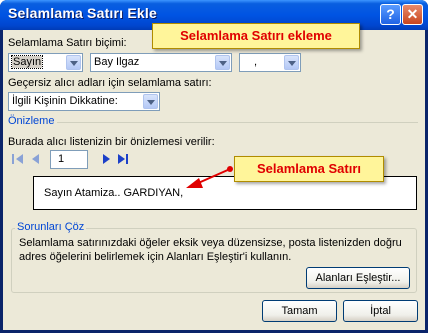  Describe the element at coordinates (256, 36) in the screenshot. I see `callout-top: Selamlama Satırı ekleme` at that location.